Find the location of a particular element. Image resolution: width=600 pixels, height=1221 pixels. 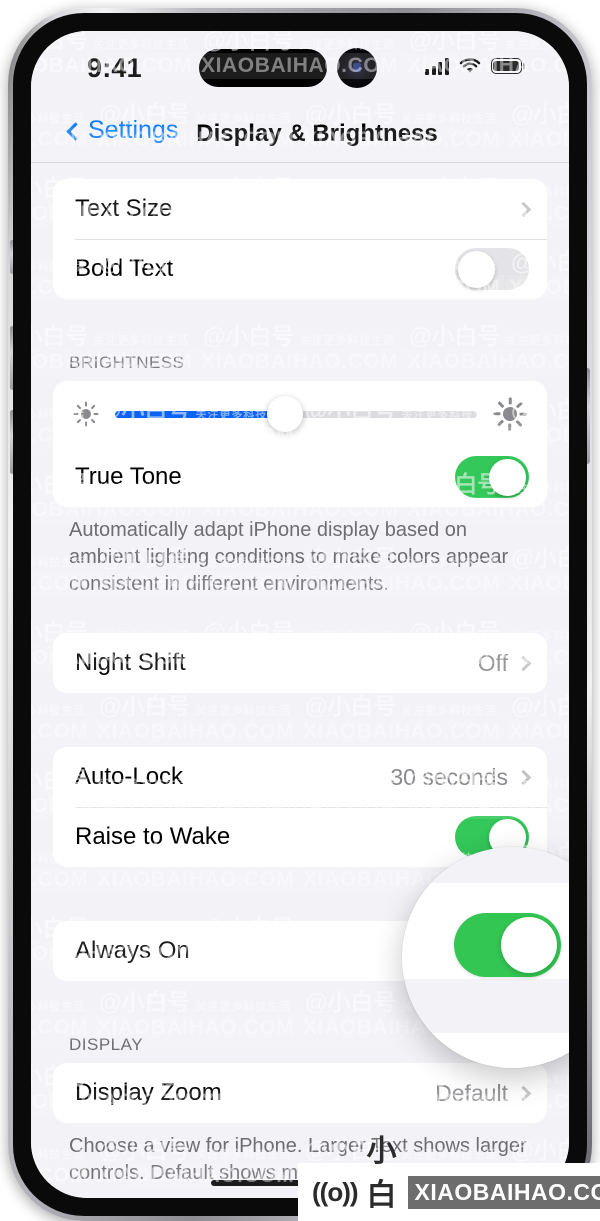

battery-full-icon is located at coordinates (507, 66).